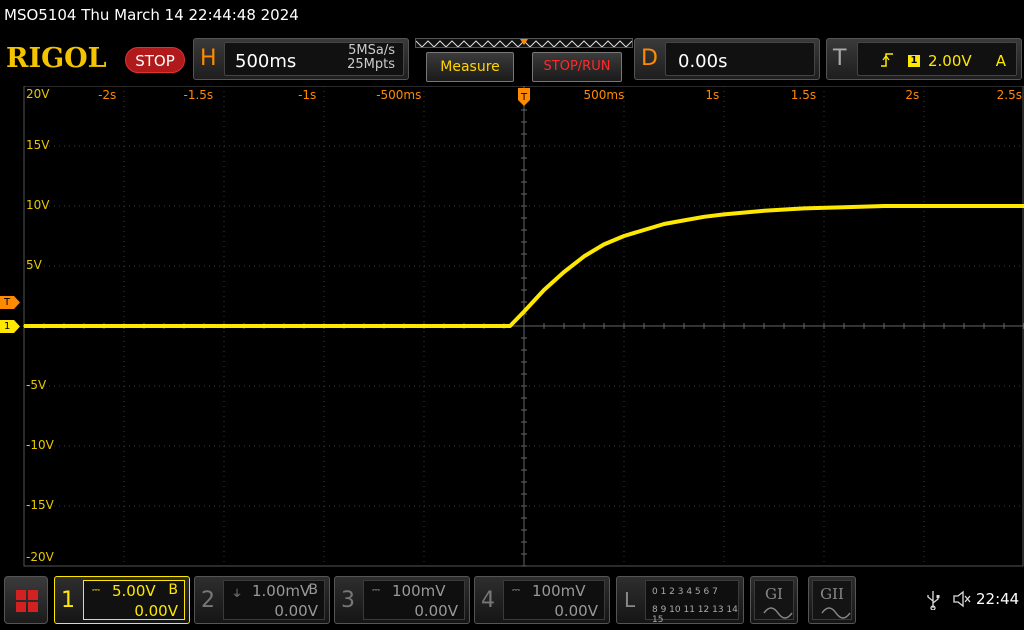  I want to click on delay-panel: D 0.00s, so click(727, 59).